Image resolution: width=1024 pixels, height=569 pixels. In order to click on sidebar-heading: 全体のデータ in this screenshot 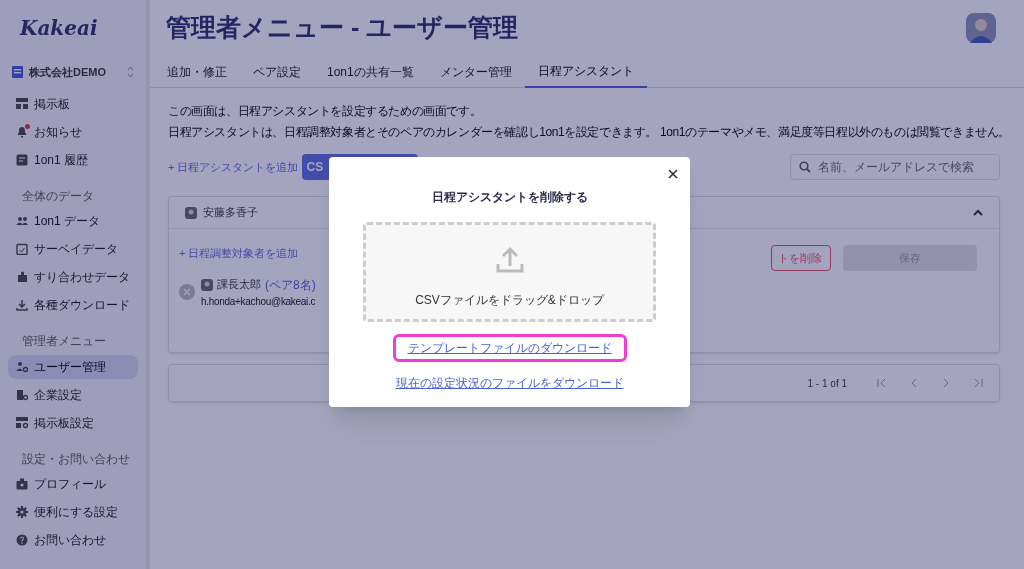, I will do `click(58, 196)`.